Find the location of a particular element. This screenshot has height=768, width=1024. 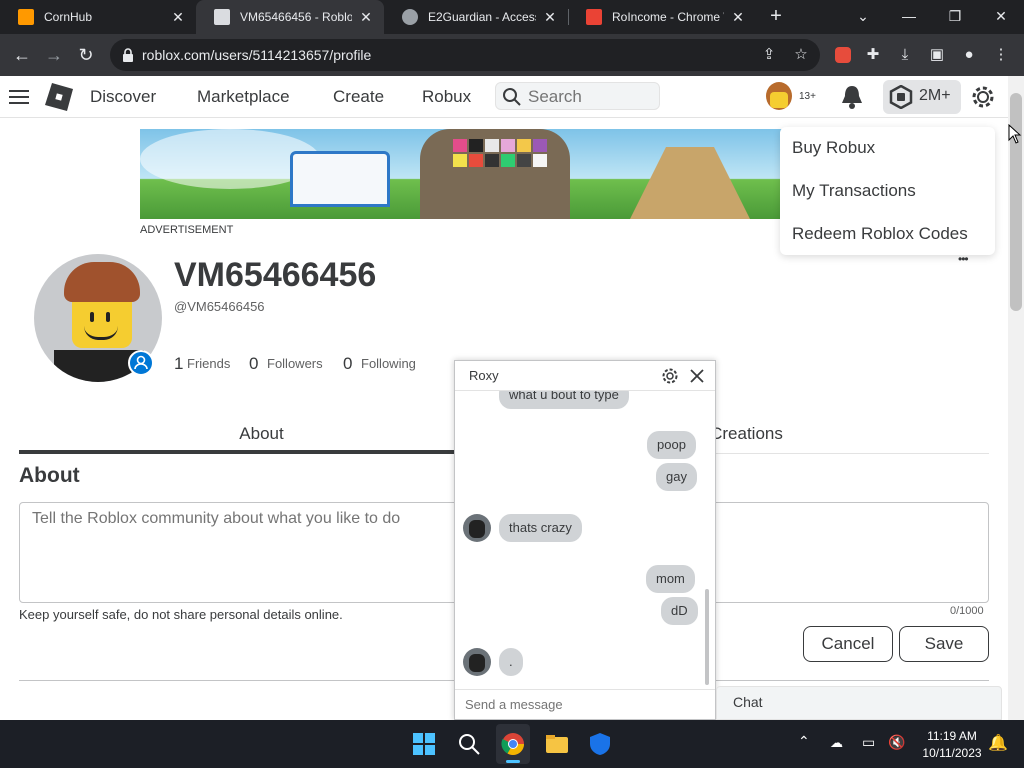

avatar-eye is located at coordinates (108, 317).